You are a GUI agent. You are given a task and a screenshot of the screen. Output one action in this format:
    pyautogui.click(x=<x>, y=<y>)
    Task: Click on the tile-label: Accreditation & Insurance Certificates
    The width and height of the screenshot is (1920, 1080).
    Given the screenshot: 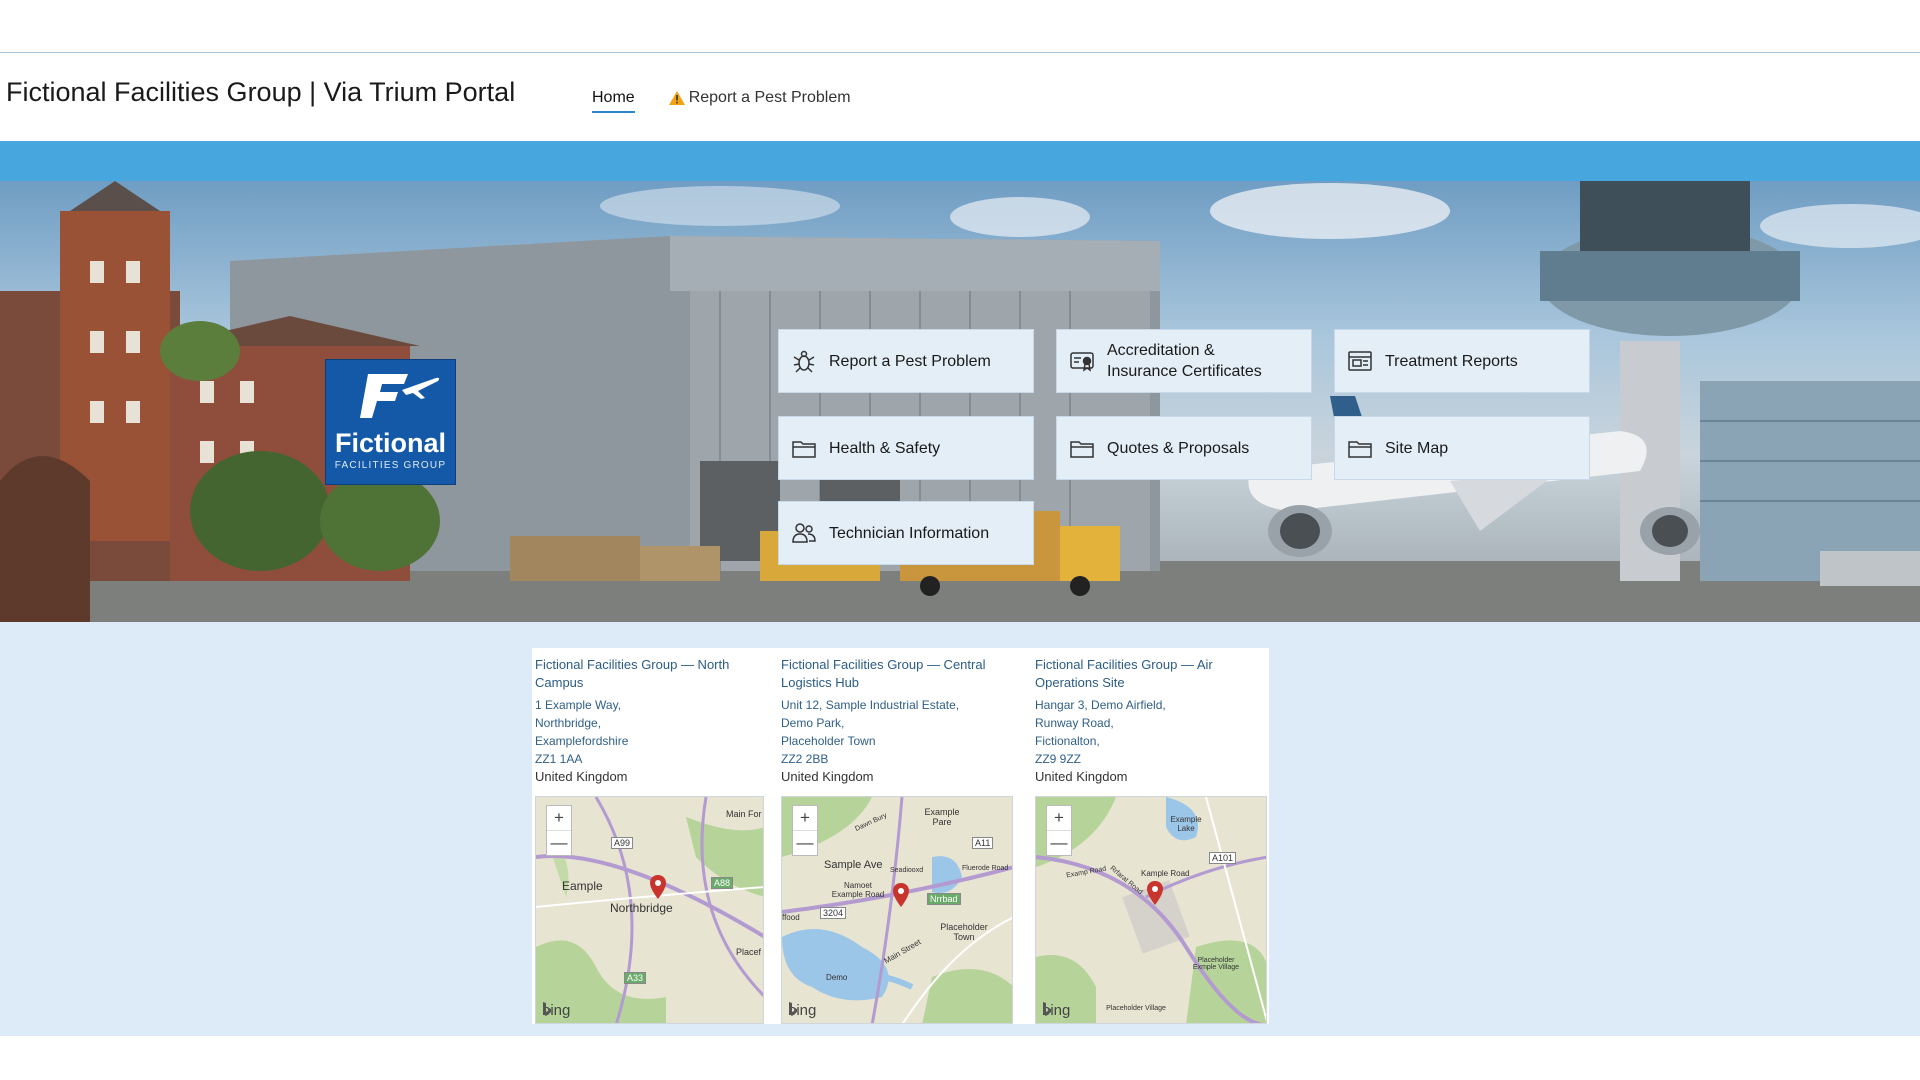 What is the action you would take?
    pyautogui.click(x=1184, y=361)
    